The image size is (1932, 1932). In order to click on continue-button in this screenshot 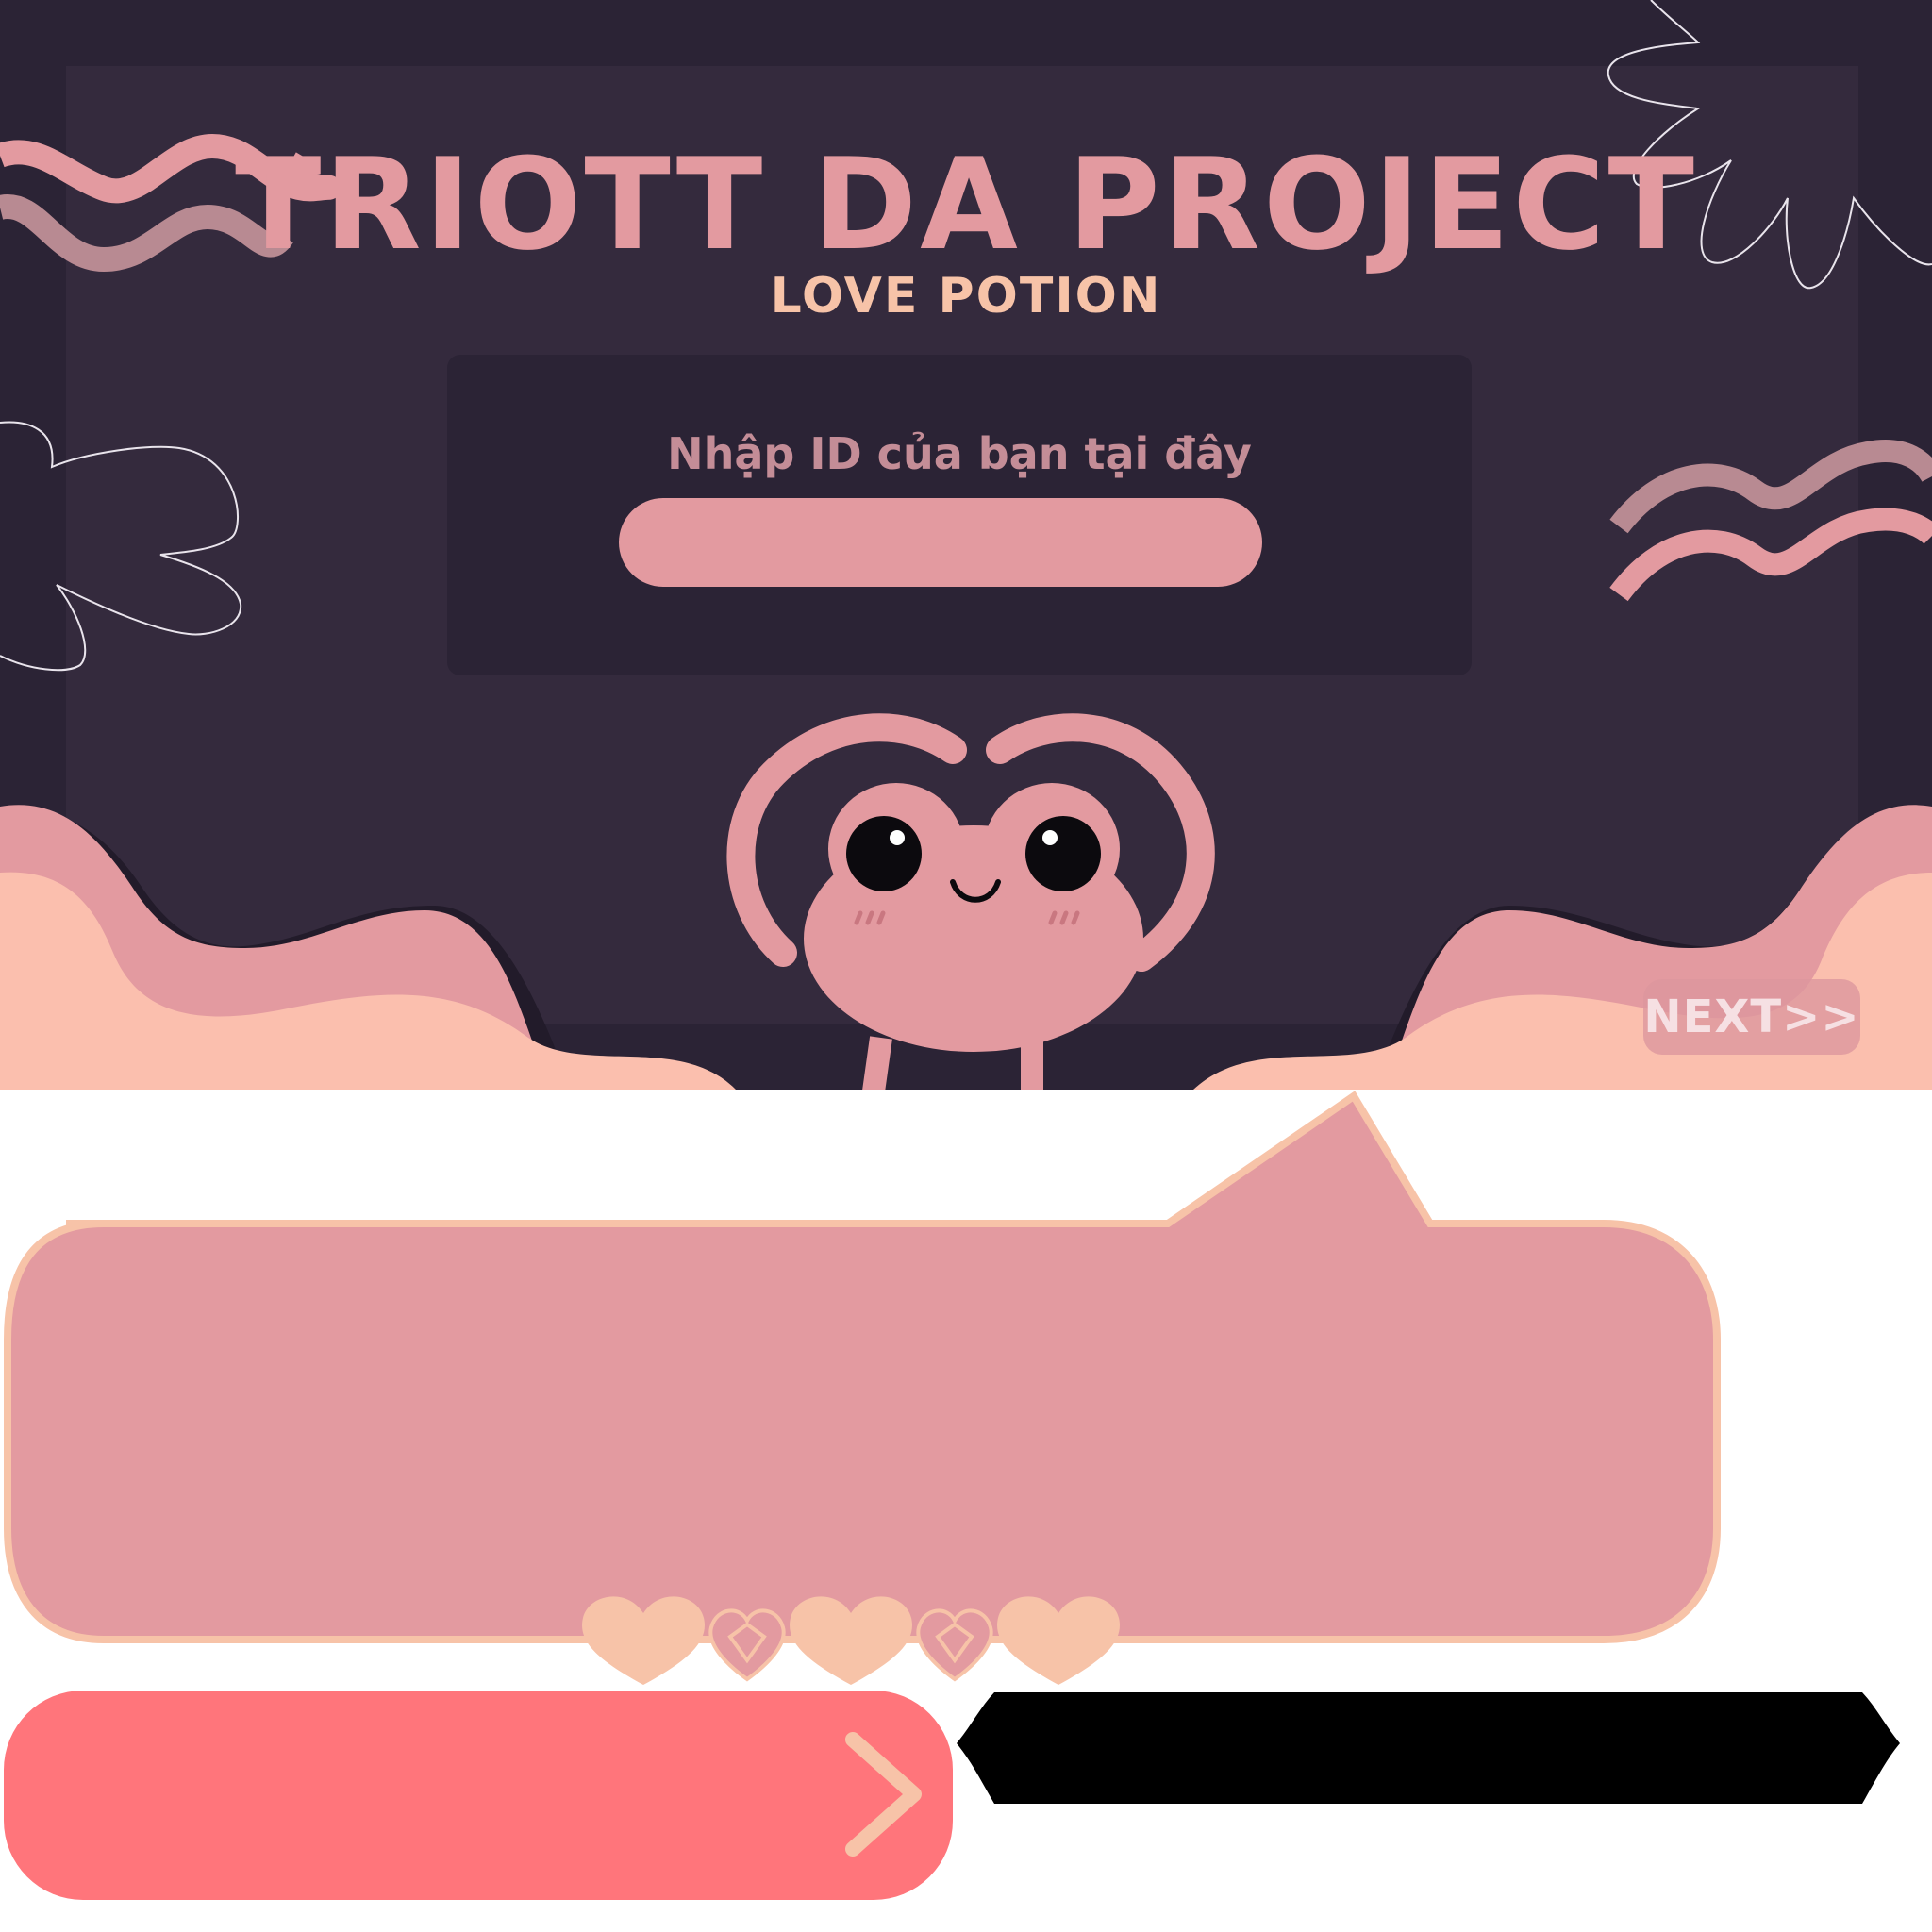, I will do `click(478, 1795)`.